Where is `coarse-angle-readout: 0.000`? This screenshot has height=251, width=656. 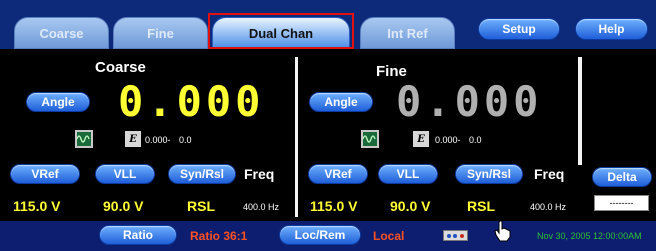 coarse-angle-readout: 0.000 is located at coordinates (191, 101).